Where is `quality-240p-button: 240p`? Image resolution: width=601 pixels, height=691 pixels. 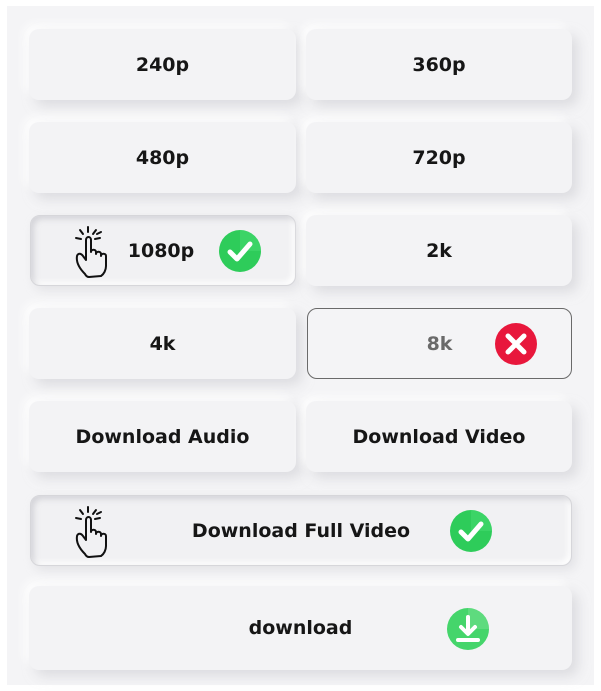 quality-240p-button: 240p is located at coordinates (162, 64).